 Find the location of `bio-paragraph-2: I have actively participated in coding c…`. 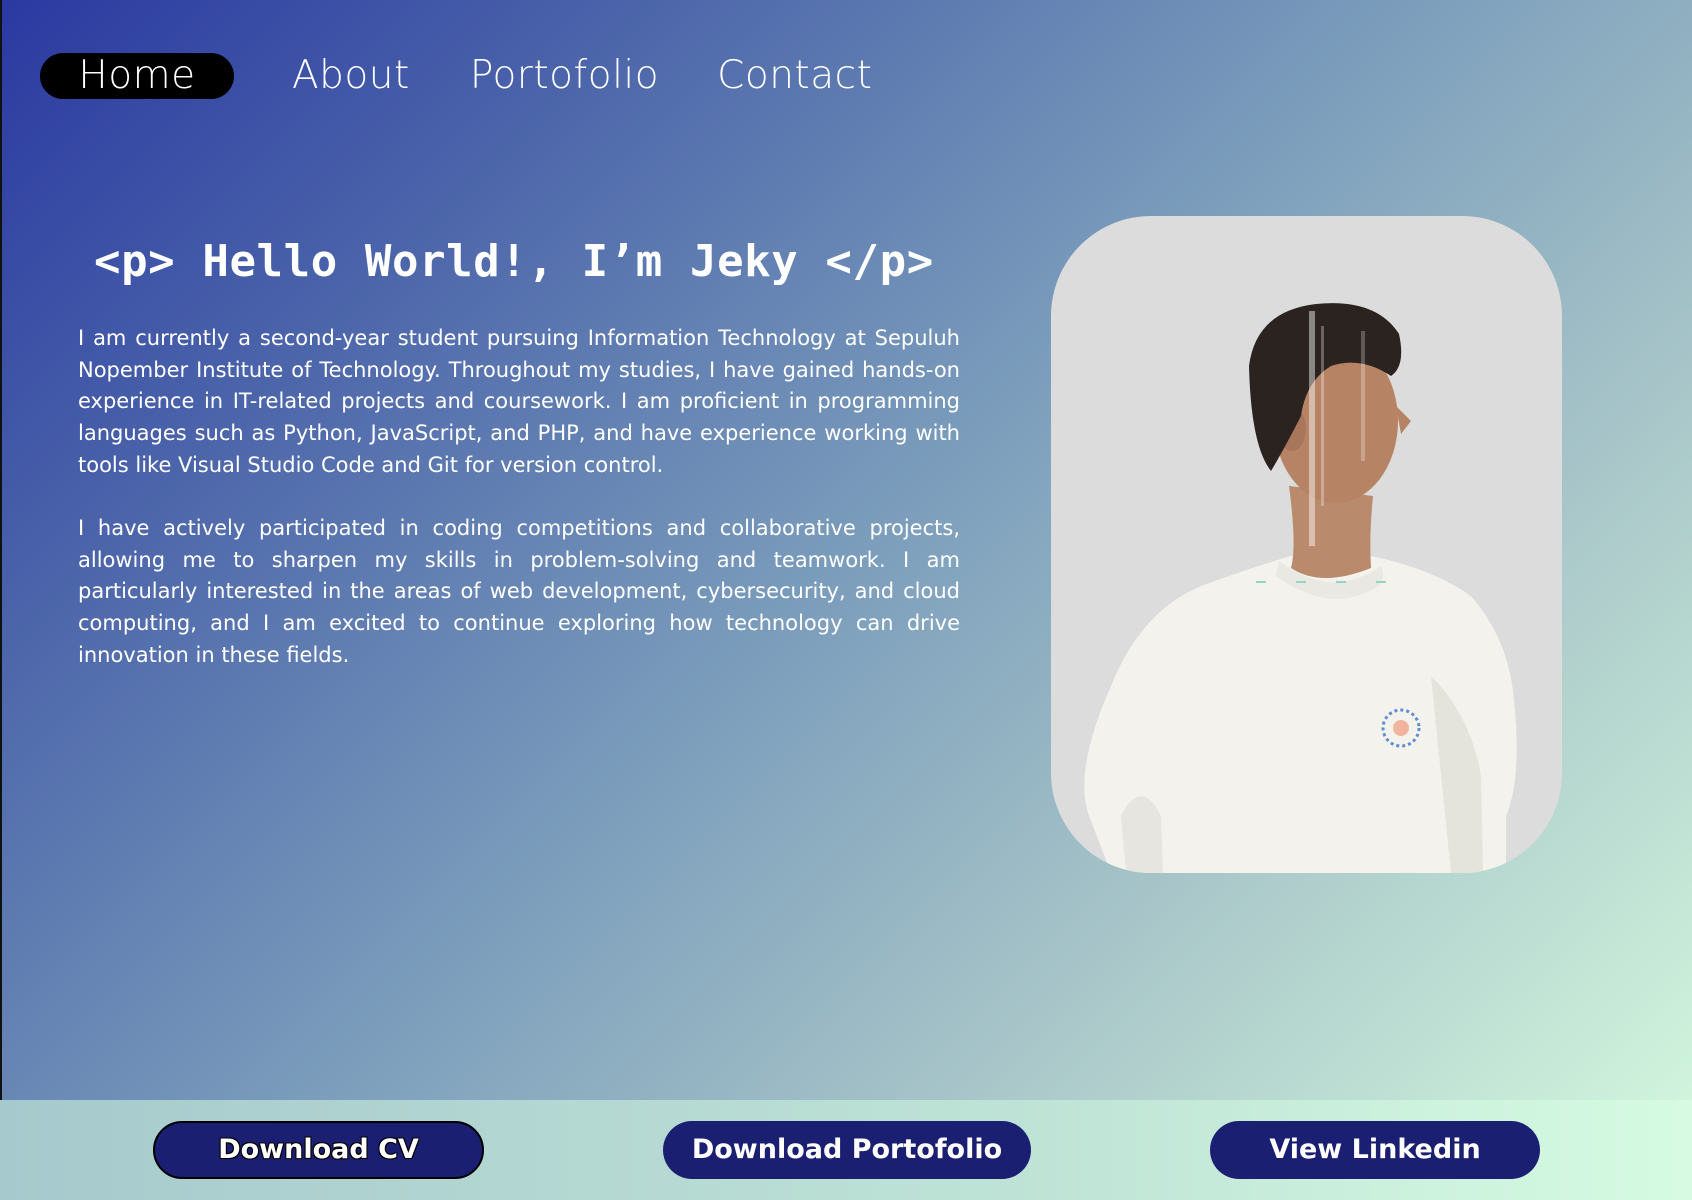

bio-paragraph-2: I have actively participated in coding c… is located at coordinates (519, 591).